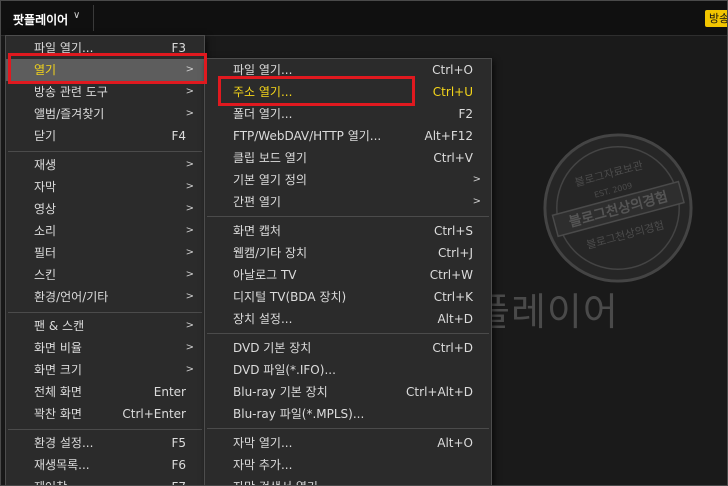 This screenshot has width=728, height=486. I want to click on submenu-item-dvd-device: DVD 기본 장치 Ctrl+D, so click(348, 348).